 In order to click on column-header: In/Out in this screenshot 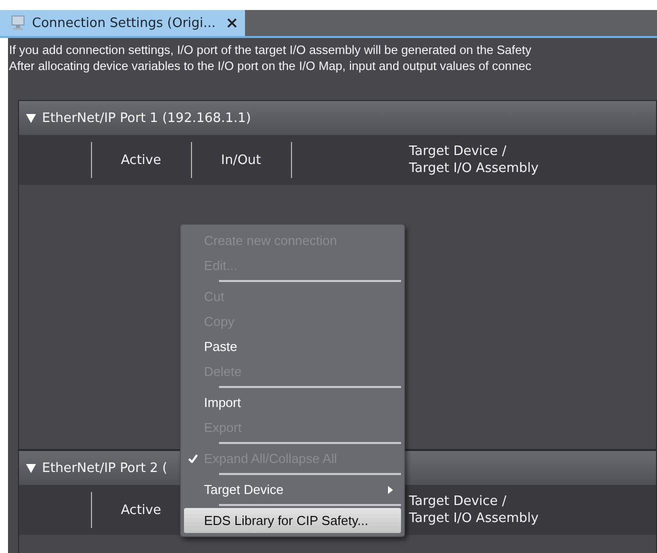, I will do `click(241, 160)`.